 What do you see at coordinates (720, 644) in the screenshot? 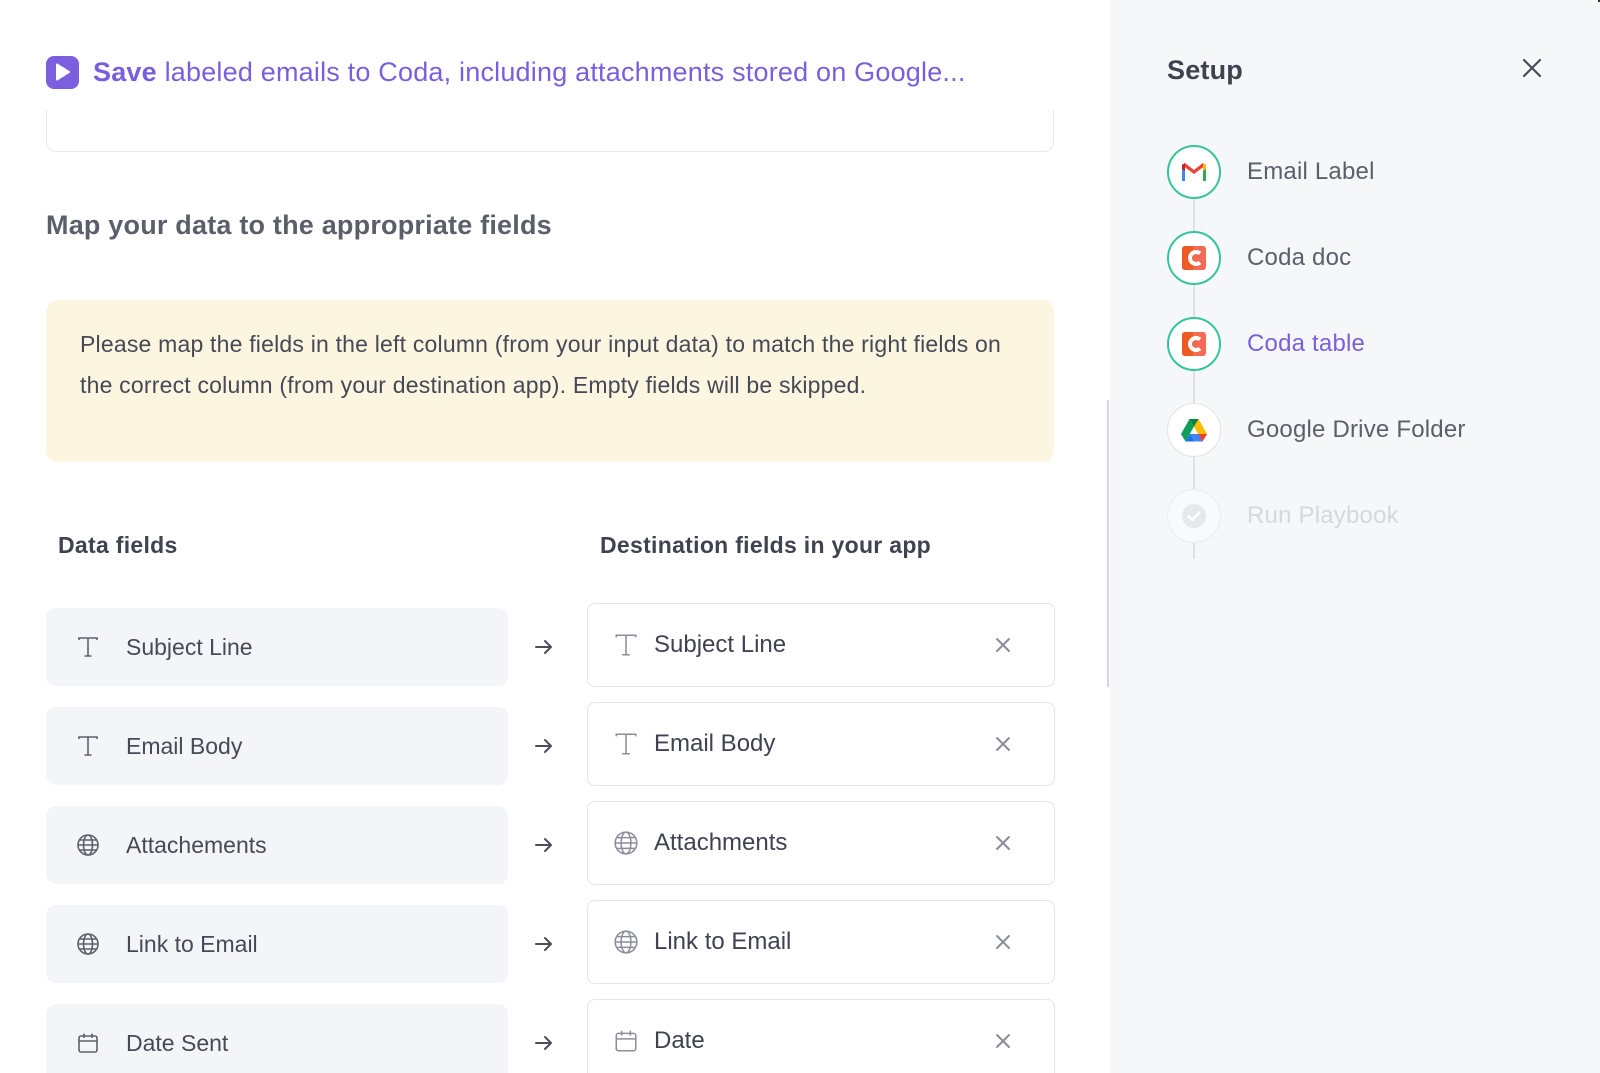
I see `destination-field-label: Subject Line` at bounding box center [720, 644].